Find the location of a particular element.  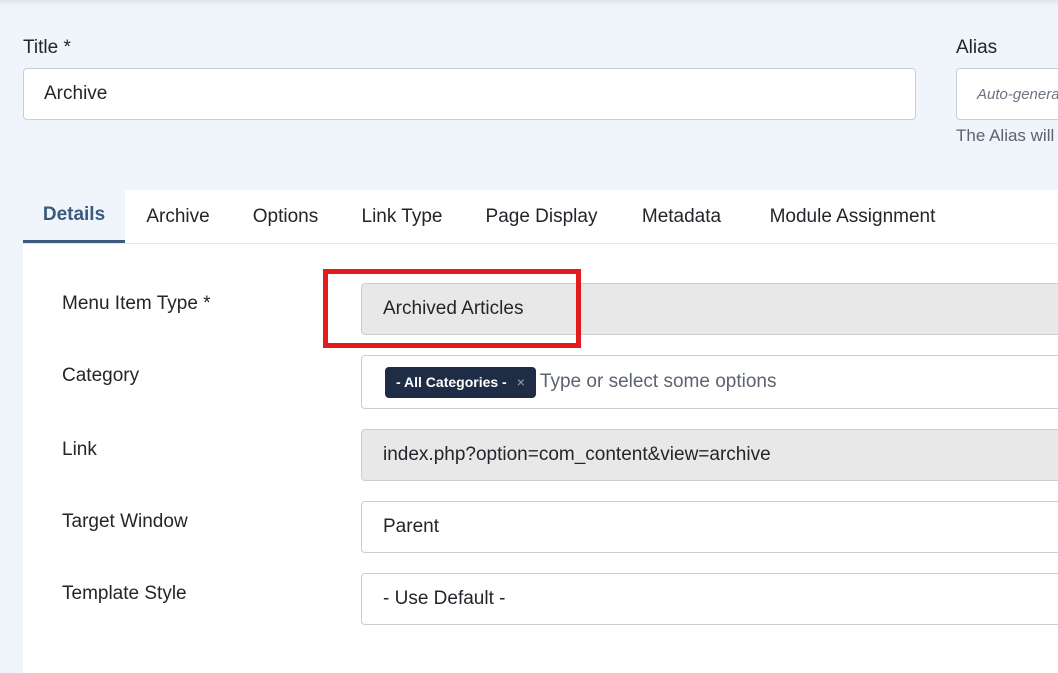

menu-item-type-value: Archived Articles is located at coordinates (453, 308).